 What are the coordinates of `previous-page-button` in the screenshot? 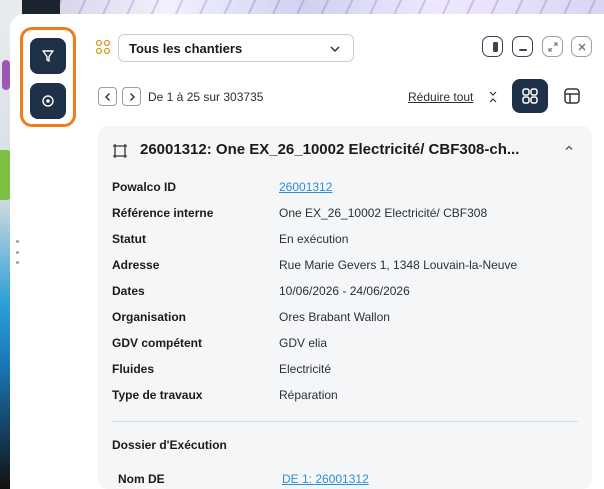 It's located at (107, 96).